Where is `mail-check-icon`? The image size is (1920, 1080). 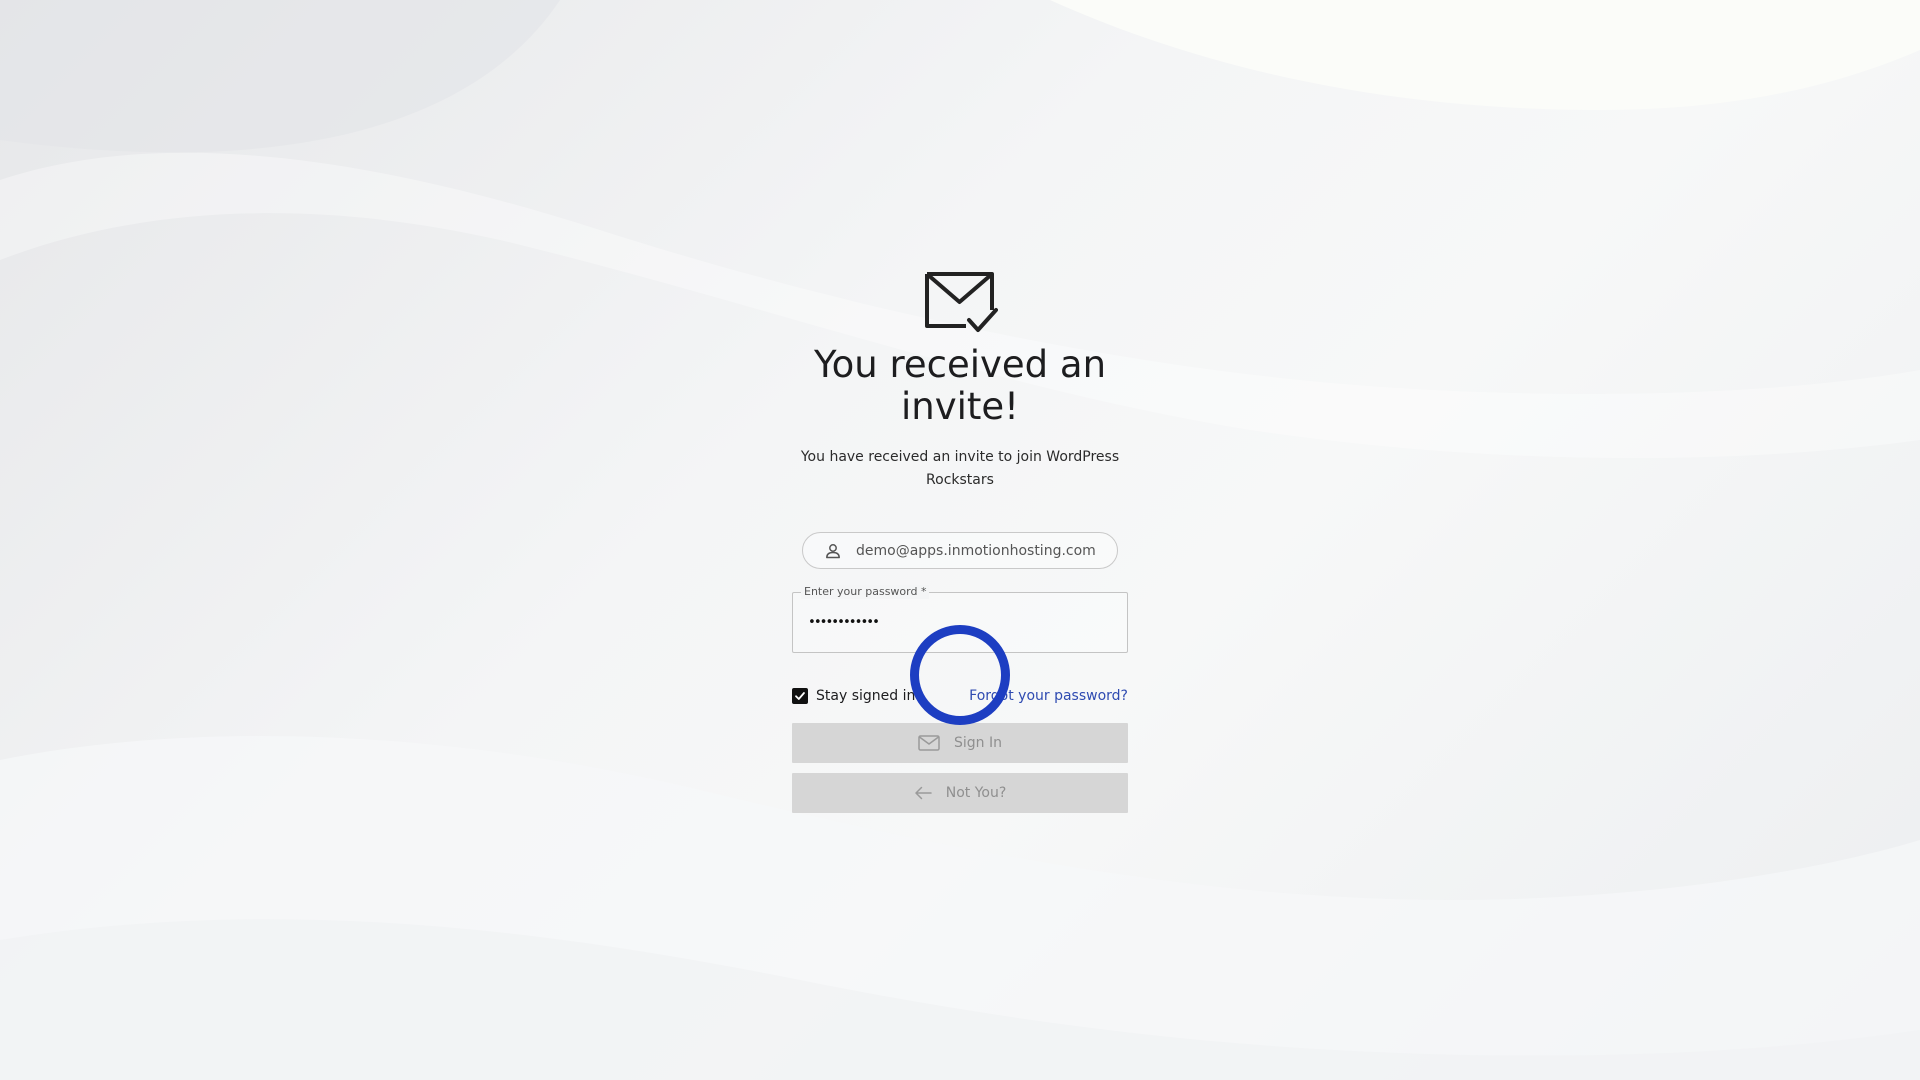
mail-check-icon is located at coordinates (961, 302).